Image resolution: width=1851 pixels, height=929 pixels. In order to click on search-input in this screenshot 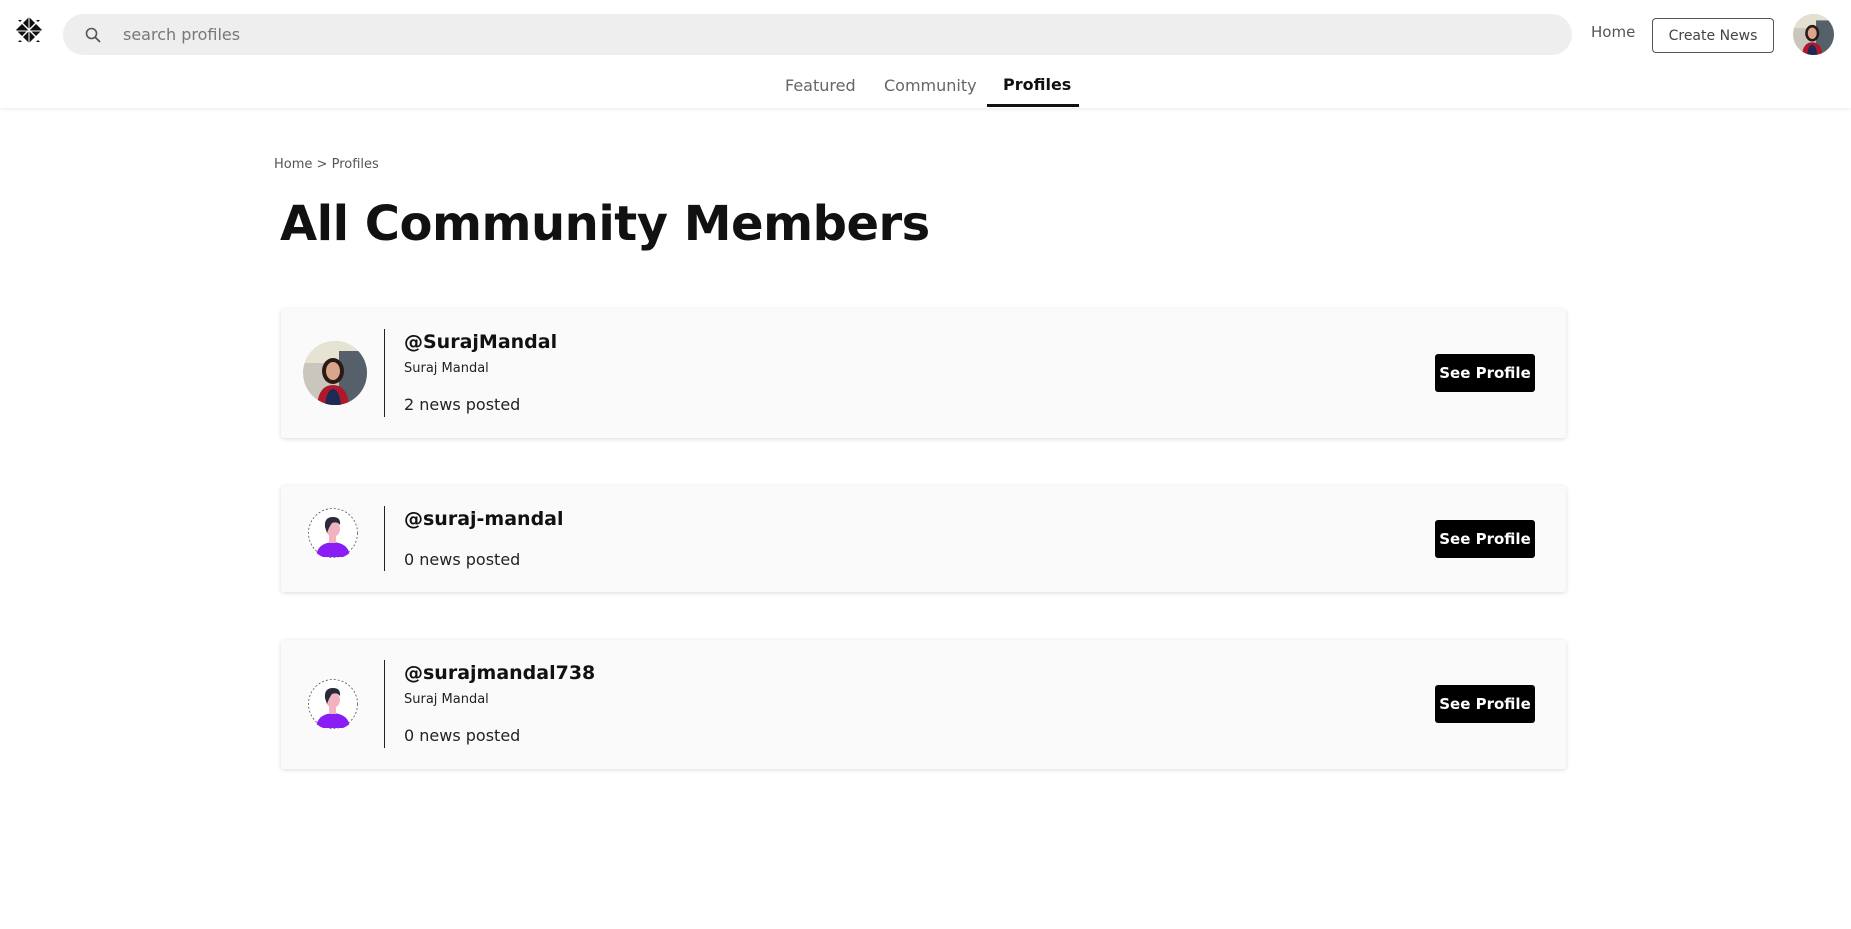, I will do `click(823, 34)`.